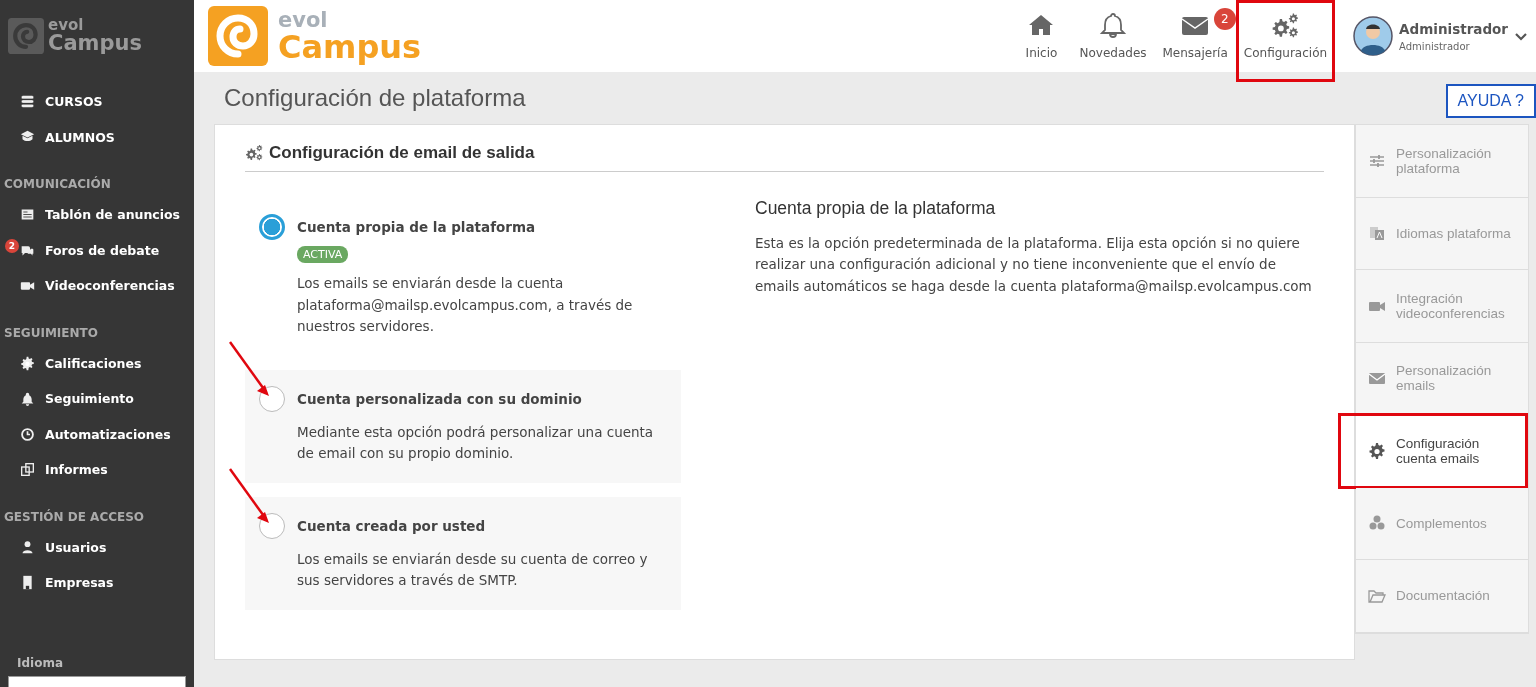 The width and height of the screenshot is (1536, 687). What do you see at coordinates (1435, 46) in the screenshot?
I see `user-role: Administrador` at bounding box center [1435, 46].